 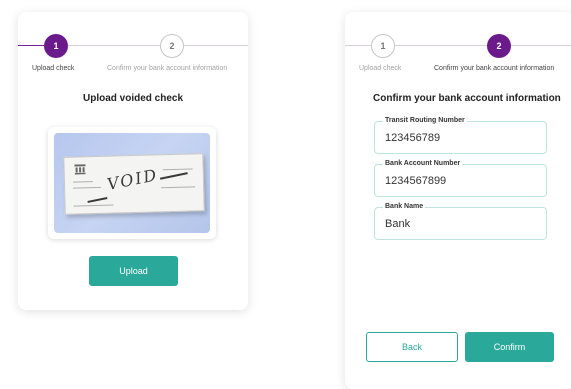 I want to click on field-value: Bank, so click(x=397, y=224).